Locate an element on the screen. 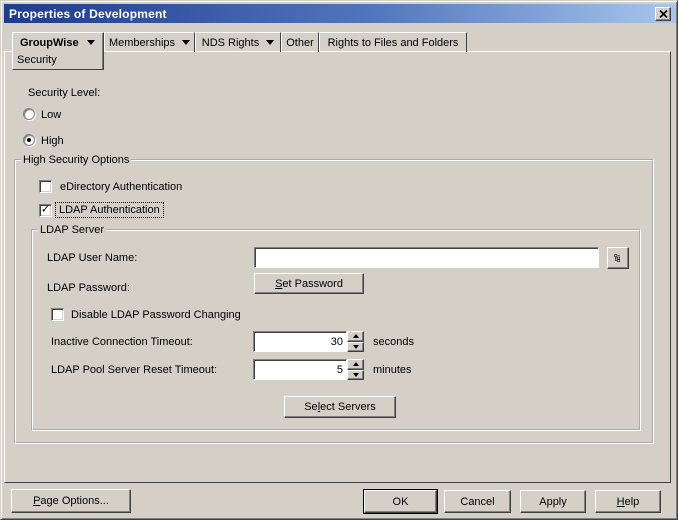 This screenshot has width=678, height=520. pool-timeout-spinner is located at coordinates (355, 369).